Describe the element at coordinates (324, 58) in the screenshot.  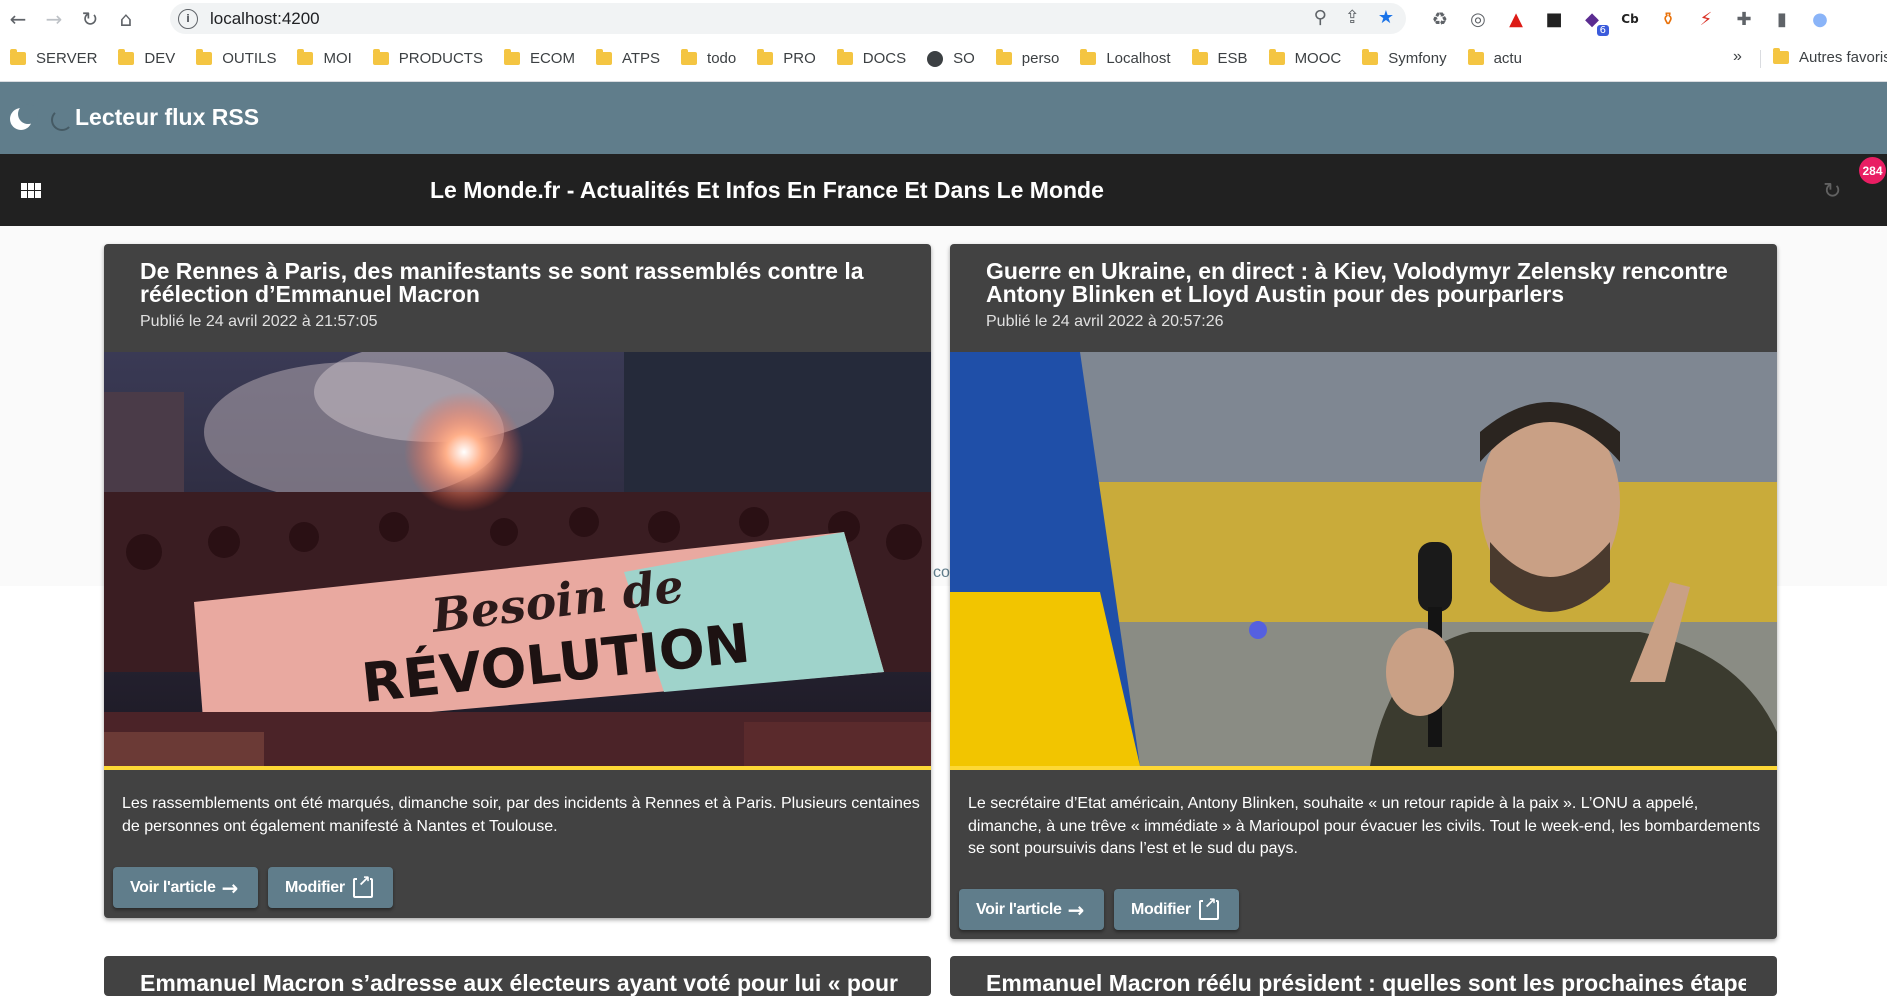
I see `bookmark-folder: MOI` at that location.